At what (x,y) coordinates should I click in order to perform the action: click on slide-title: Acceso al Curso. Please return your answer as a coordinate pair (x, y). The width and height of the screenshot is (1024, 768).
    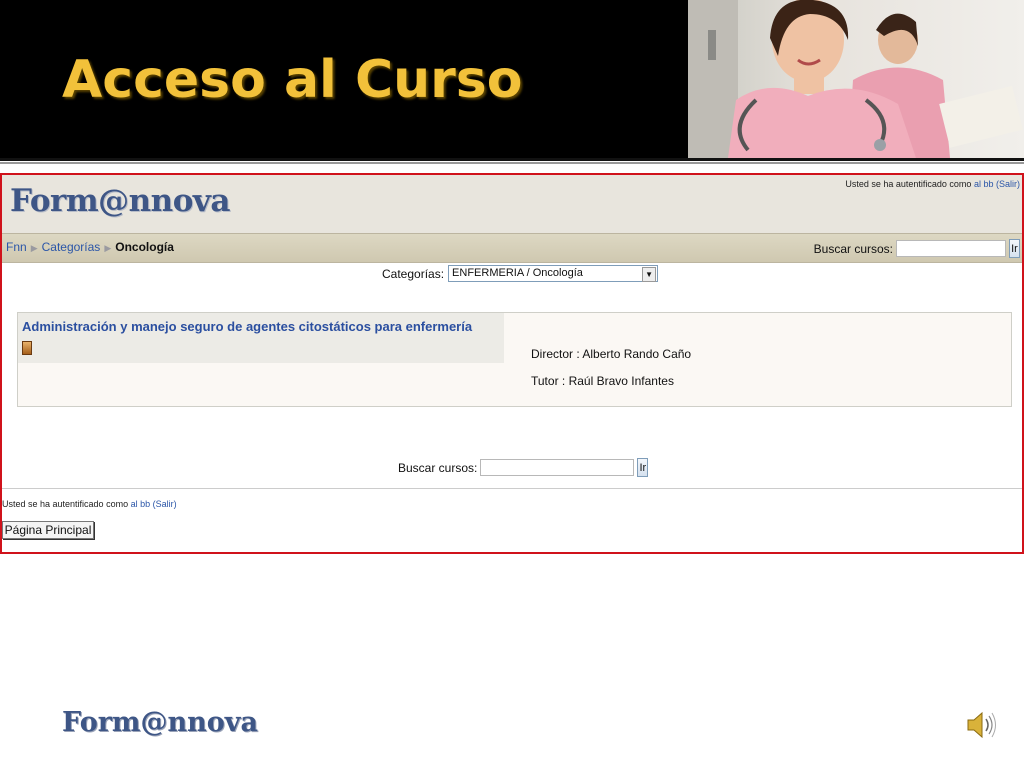
    Looking at the image, I should click on (292, 80).